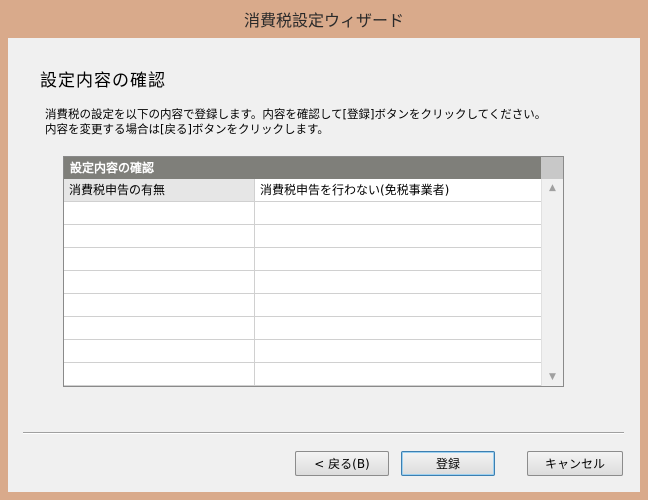  What do you see at coordinates (552, 168) in the screenshot?
I see `scrollbar-cap` at bounding box center [552, 168].